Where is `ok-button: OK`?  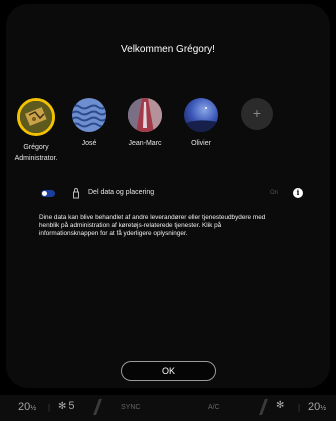
ok-button: OK is located at coordinates (168, 371).